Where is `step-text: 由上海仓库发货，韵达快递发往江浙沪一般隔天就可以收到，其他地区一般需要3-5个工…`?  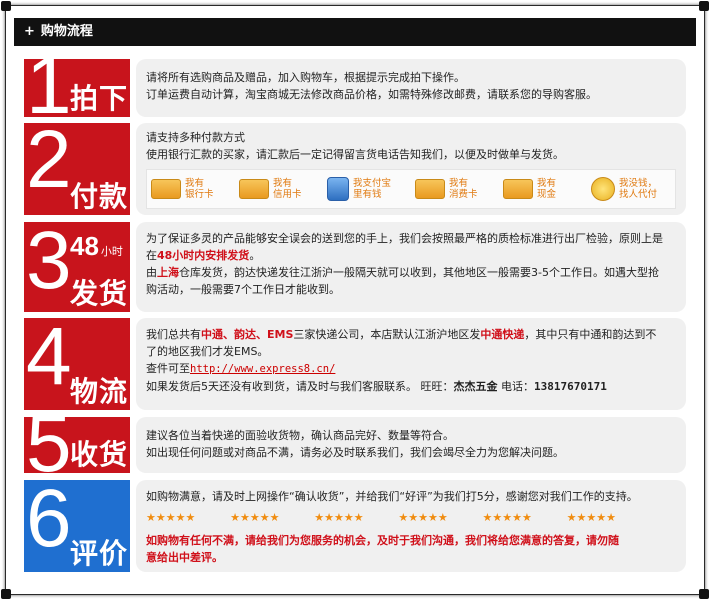 step-text: 由上海仓库发货，韵达快递发往江浙沪一般隔天就可以收到，其他地区一般需要3-5个工… is located at coordinates (411, 272).